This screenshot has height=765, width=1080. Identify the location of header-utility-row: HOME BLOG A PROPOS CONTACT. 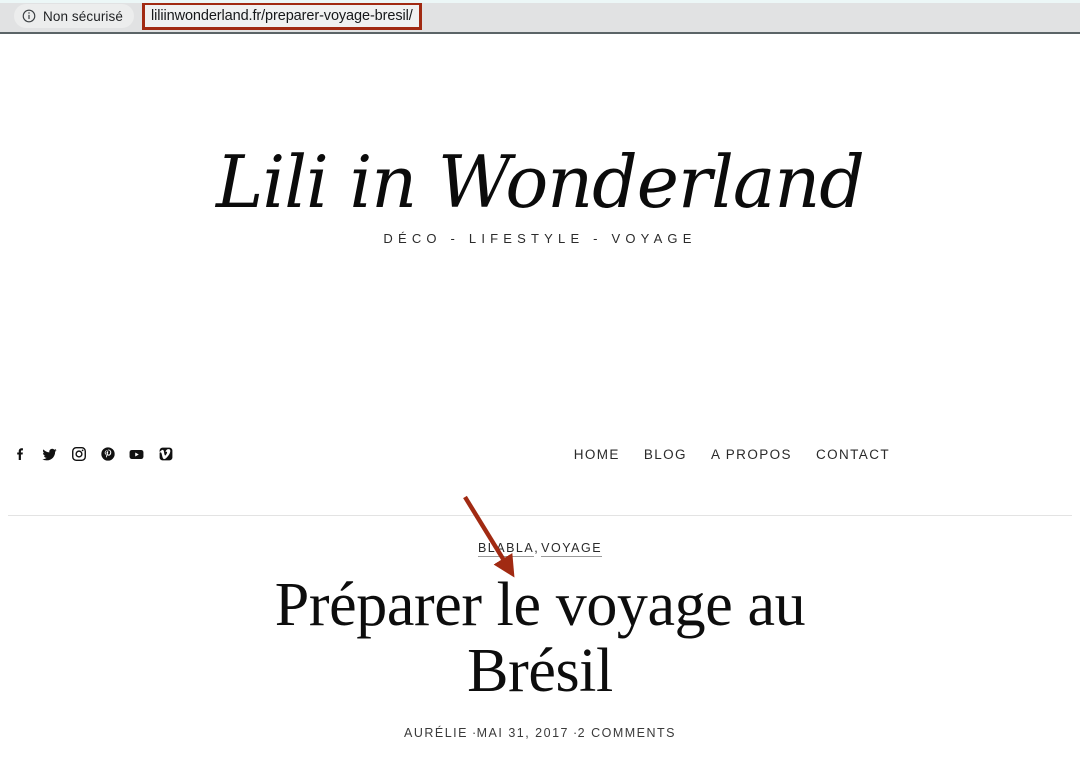
(540, 454).